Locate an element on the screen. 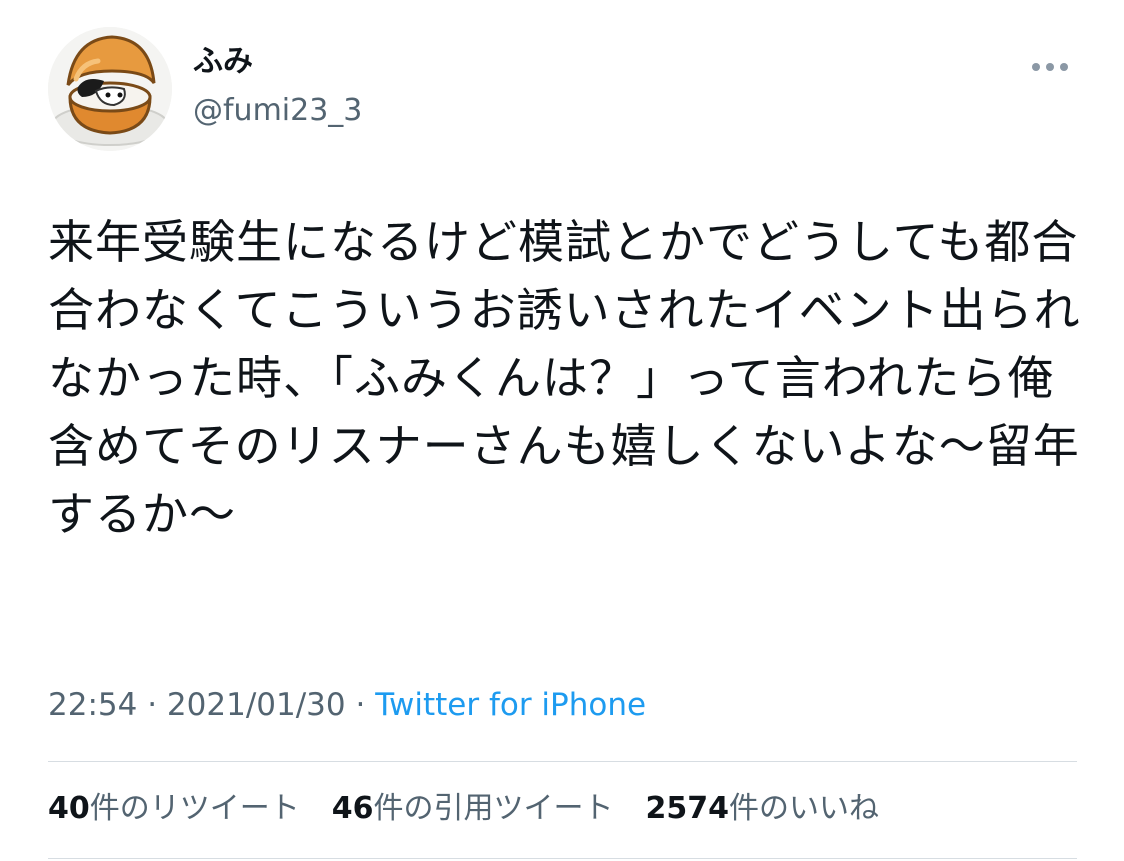  avatar-image is located at coordinates (110, 89).